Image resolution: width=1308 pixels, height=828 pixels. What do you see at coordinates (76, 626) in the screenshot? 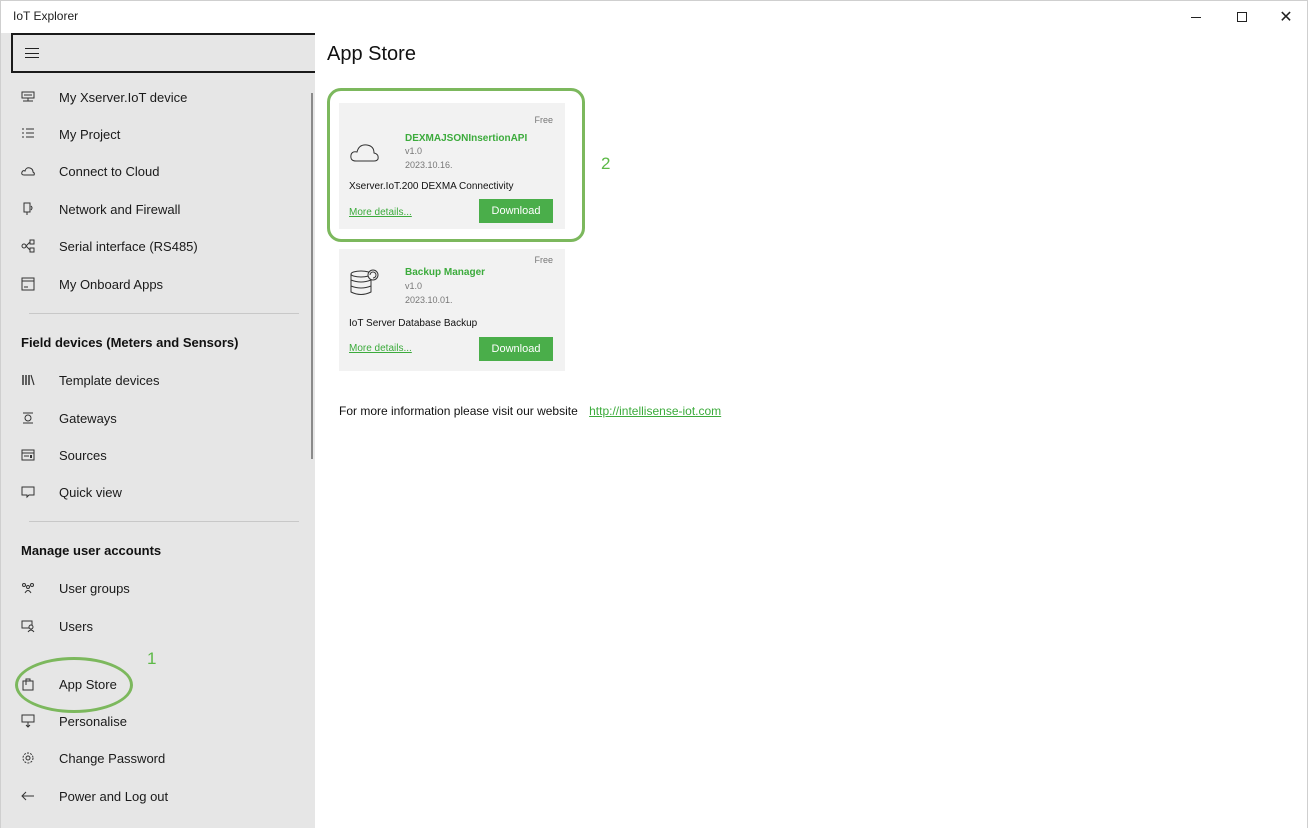
I see `sidebar-item-label: Users` at bounding box center [76, 626].